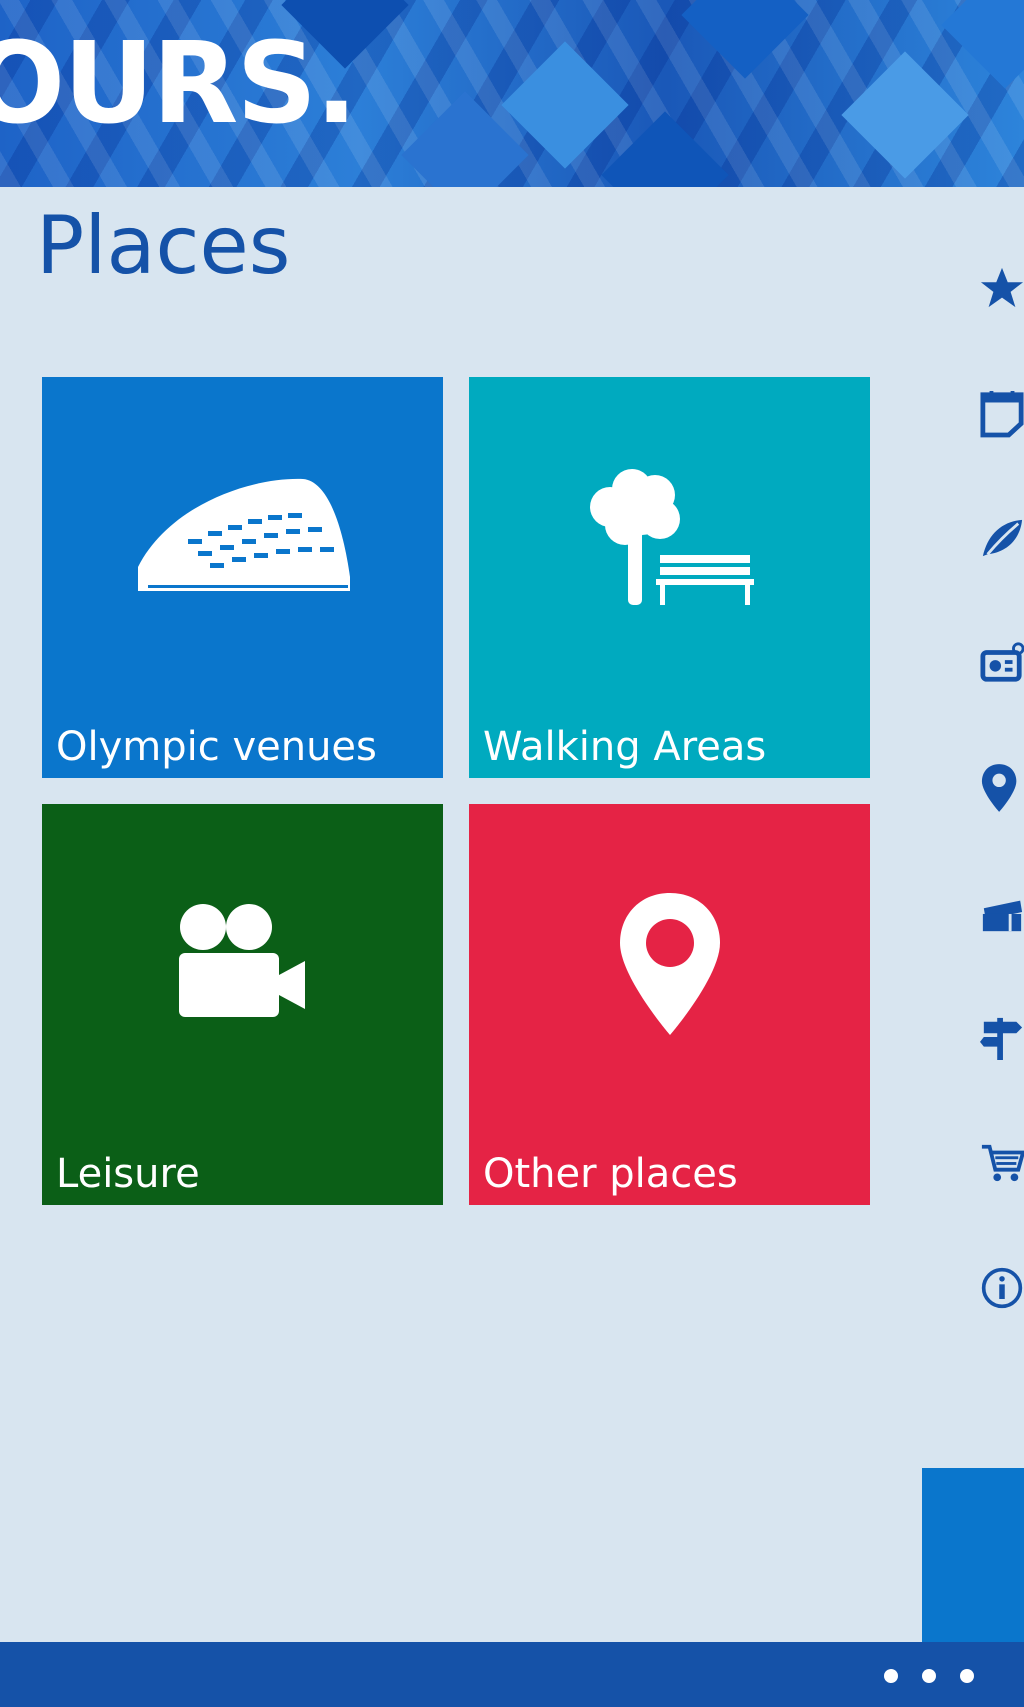 Image resolution: width=1024 pixels, height=1707 pixels. What do you see at coordinates (973, 1555) in the screenshot?
I see `accent-panel` at bounding box center [973, 1555].